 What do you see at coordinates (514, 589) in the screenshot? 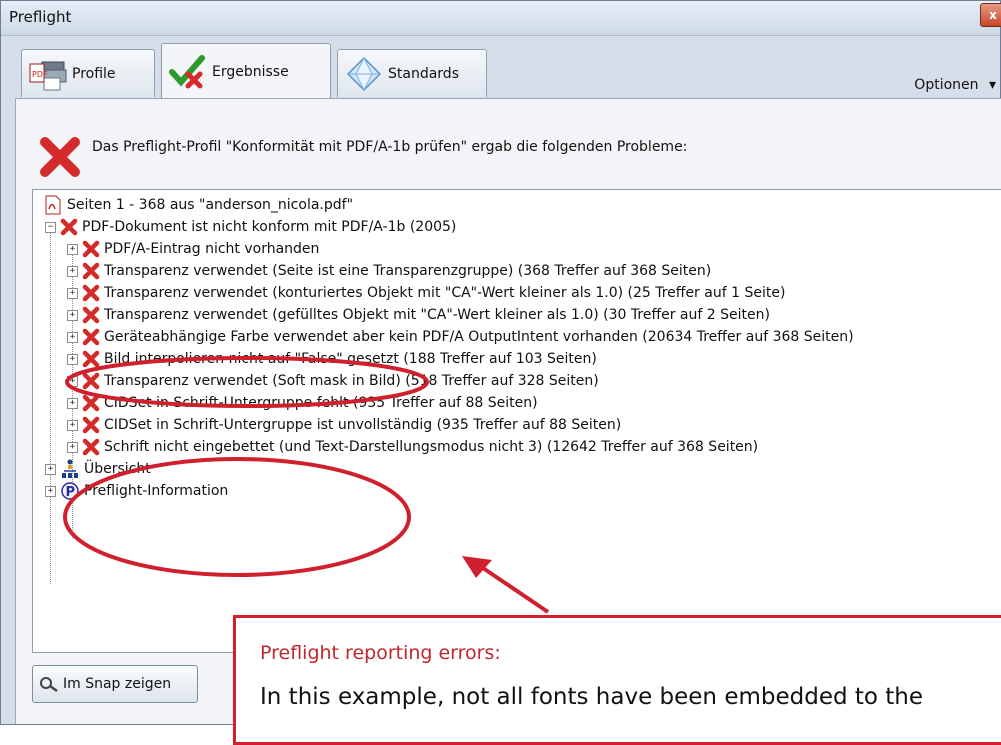
I see `annotation-arrow` at bounding box center [514, 589].